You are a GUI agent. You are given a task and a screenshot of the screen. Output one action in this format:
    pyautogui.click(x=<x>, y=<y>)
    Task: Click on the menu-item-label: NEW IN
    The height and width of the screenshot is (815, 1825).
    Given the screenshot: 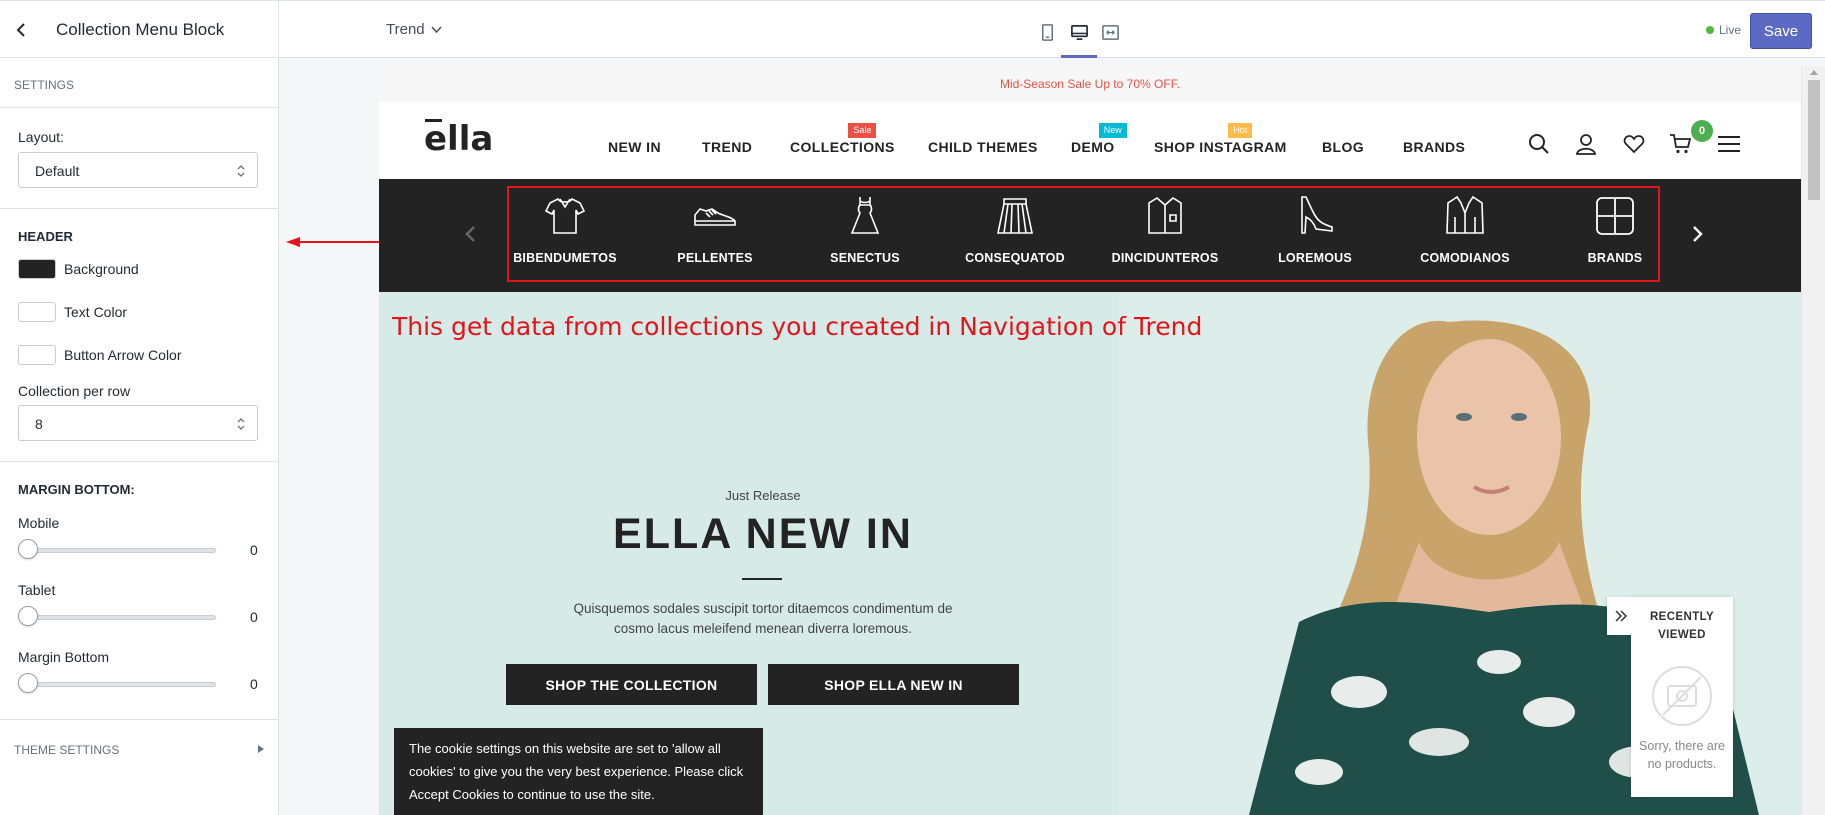 What is the action you would take?
    pyautogui.click(x=634, y=147)
    